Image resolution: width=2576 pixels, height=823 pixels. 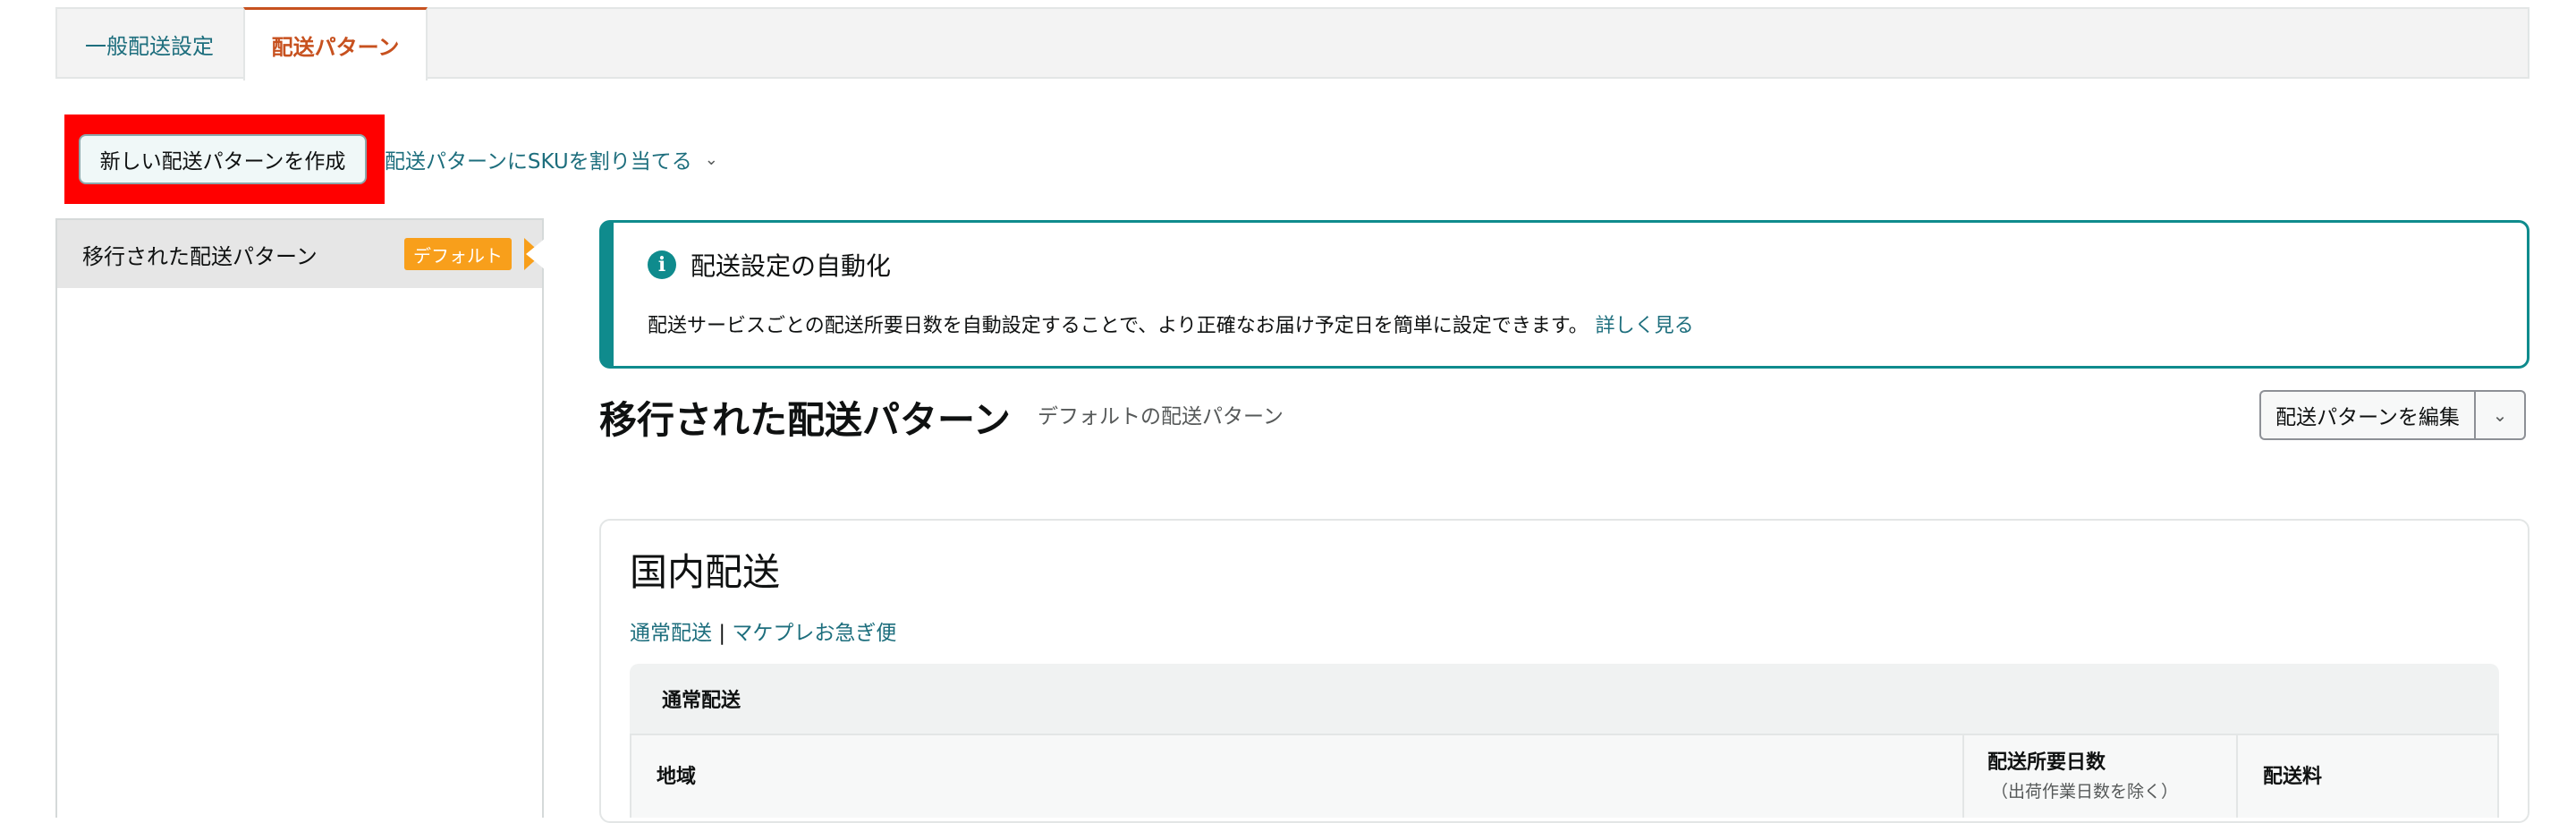 What do you see at coordinates (1564, 776) in the screenshot?
I see `table-header-row` at bounding box center [1564, 776].